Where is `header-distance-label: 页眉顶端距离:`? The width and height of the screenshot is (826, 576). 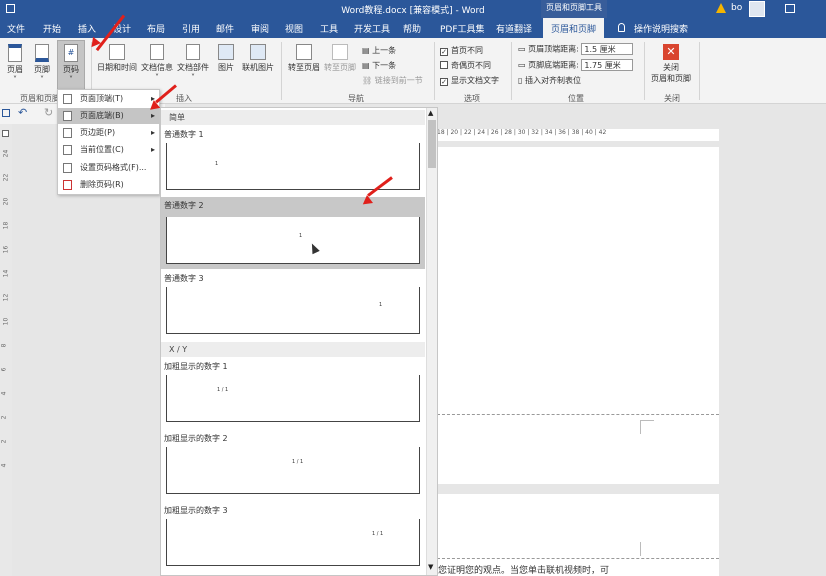
header-distance-label: 页眉顶端距离: is located at coordinates (553, 49).